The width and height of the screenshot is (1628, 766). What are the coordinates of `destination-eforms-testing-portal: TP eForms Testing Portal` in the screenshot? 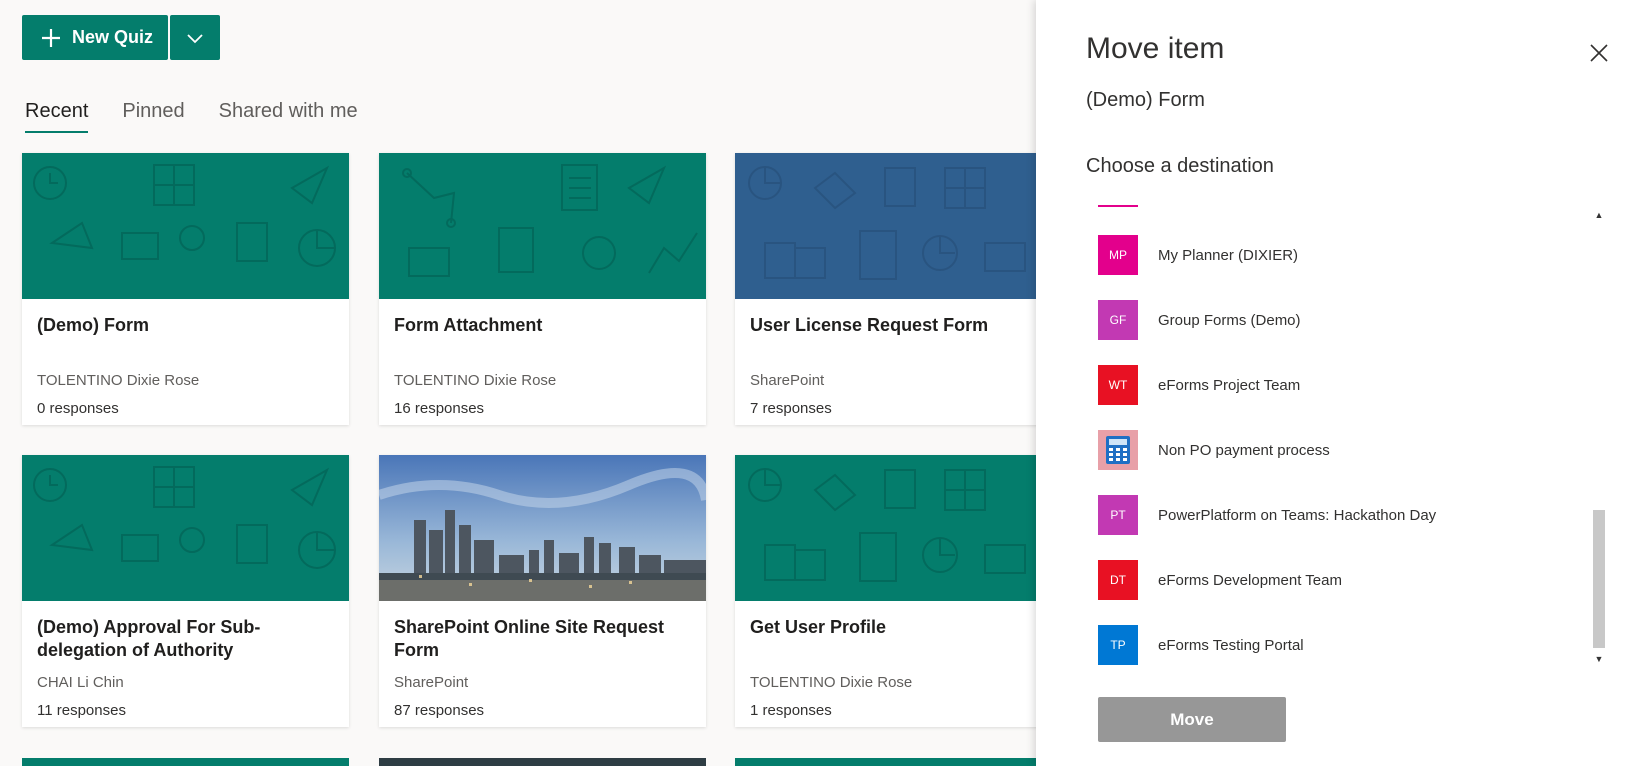 It's located at (1201, 645).